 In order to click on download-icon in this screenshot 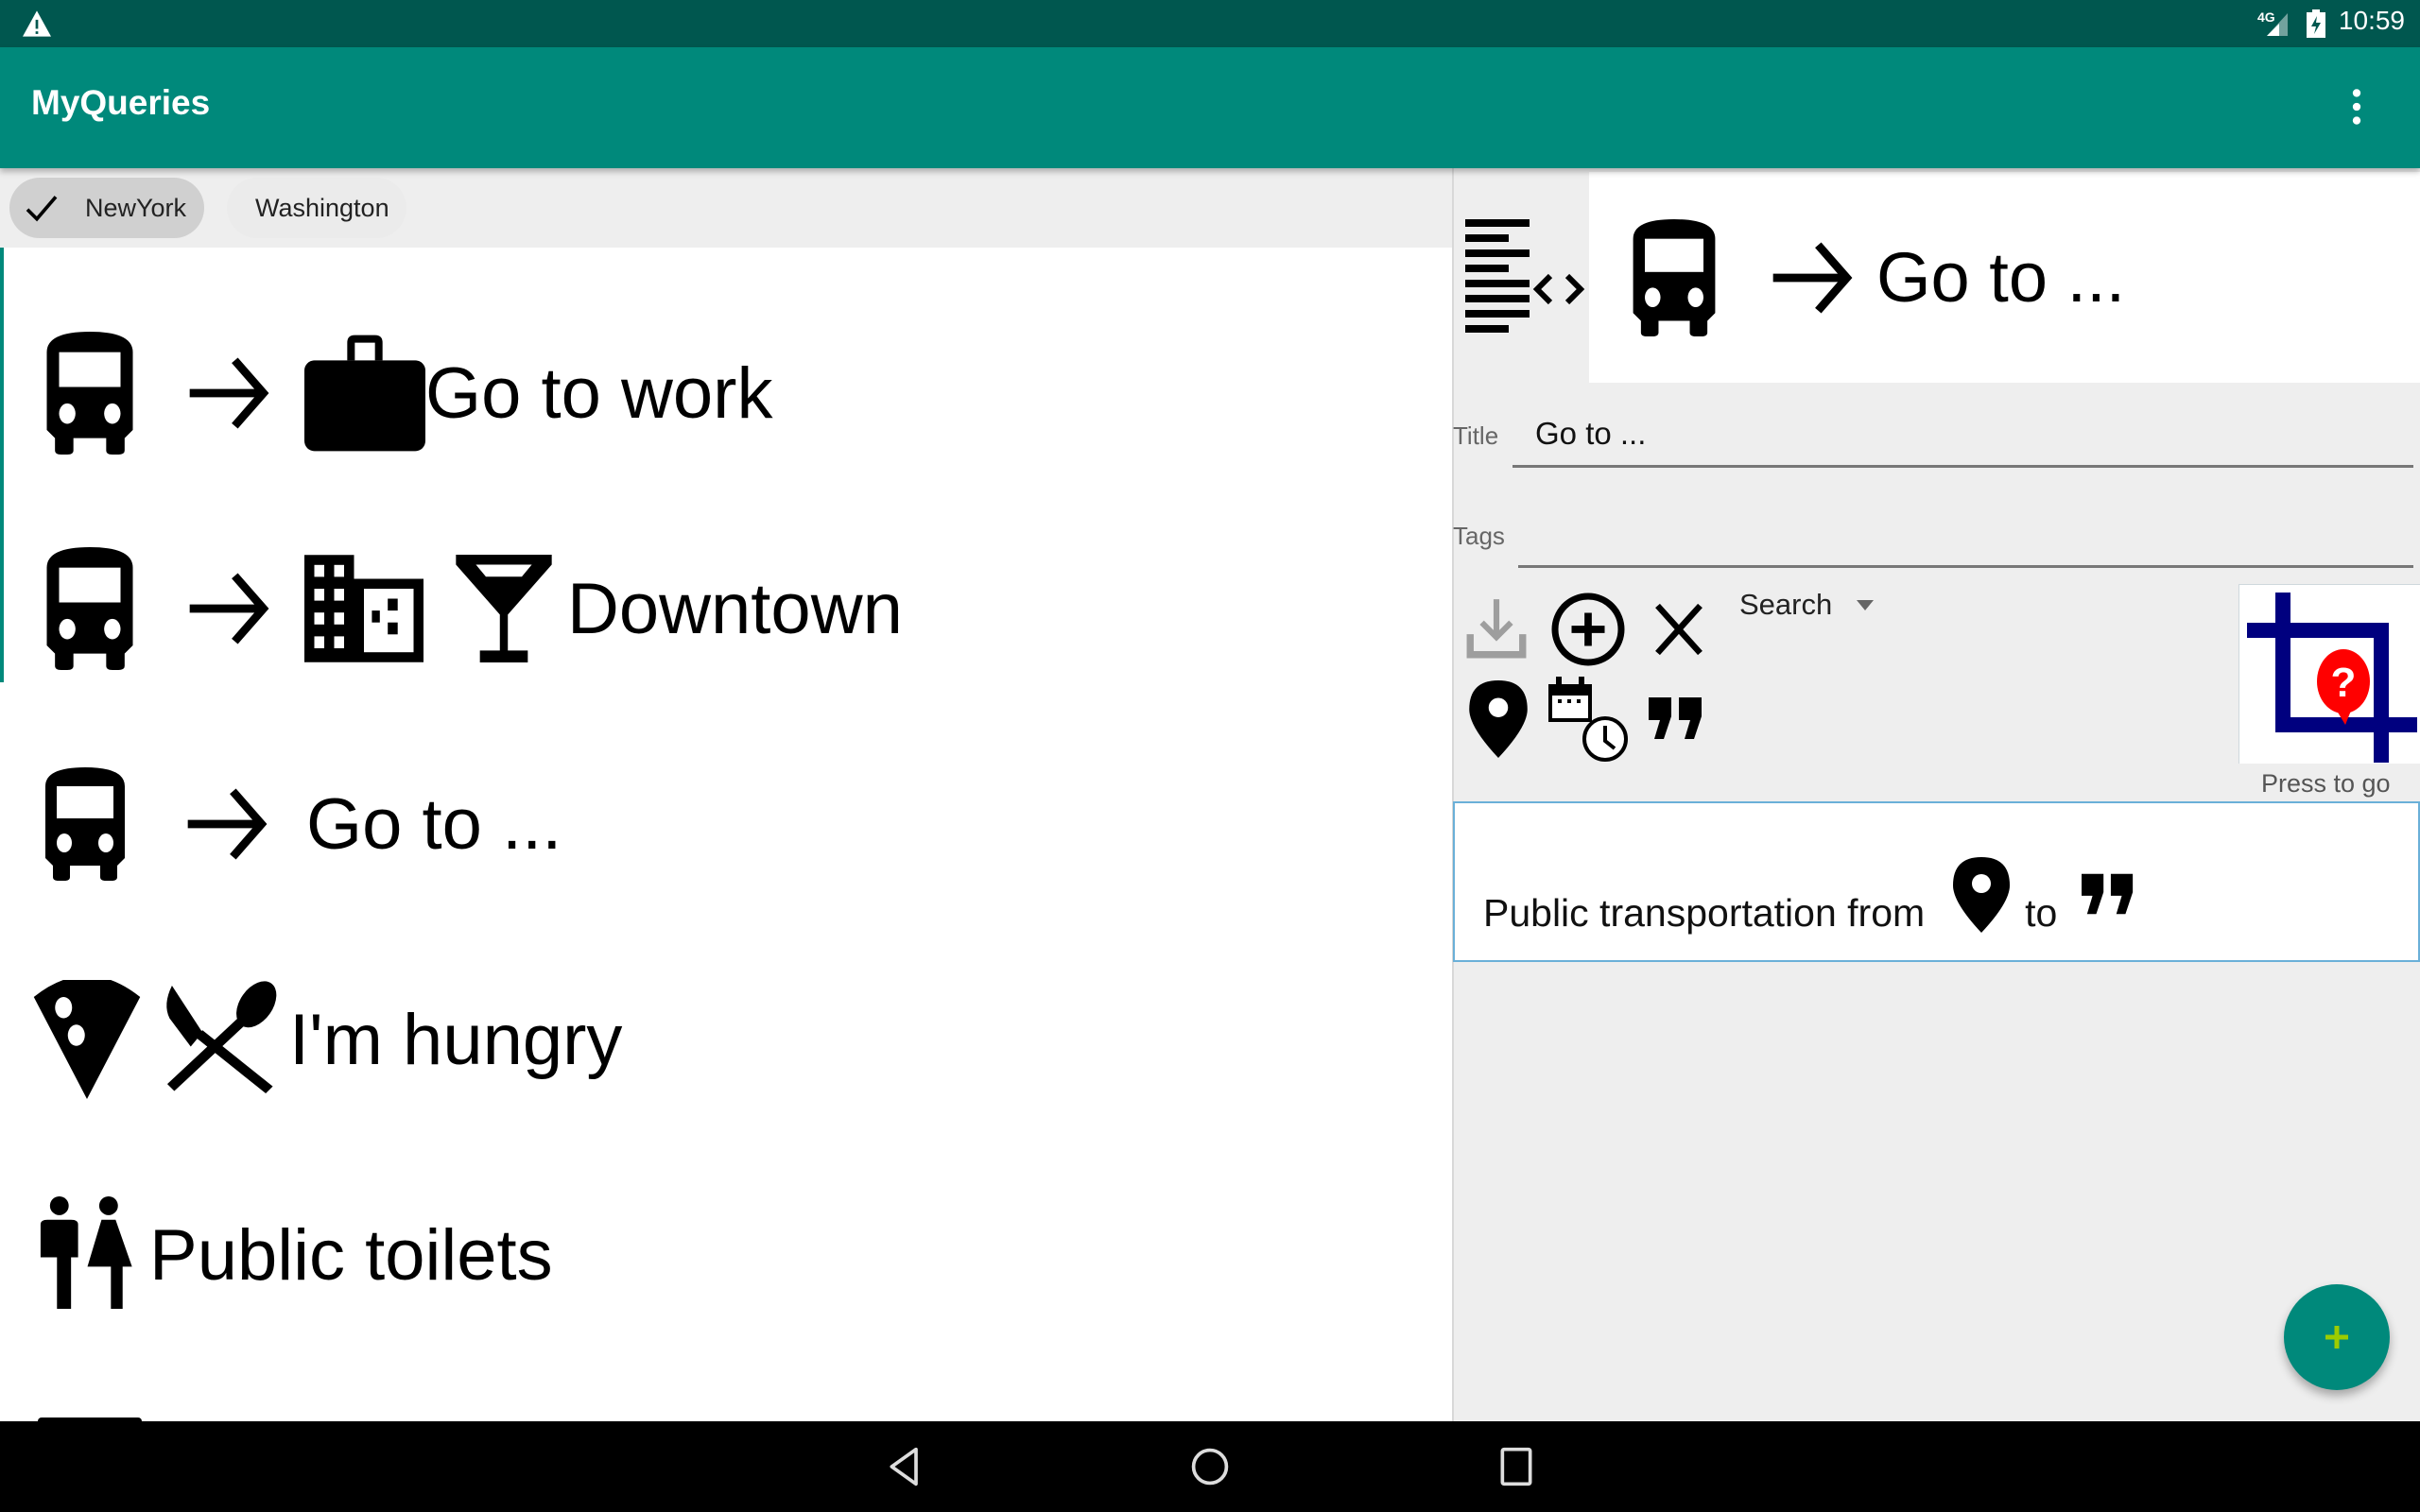, I will do `click(1496, 628)`.